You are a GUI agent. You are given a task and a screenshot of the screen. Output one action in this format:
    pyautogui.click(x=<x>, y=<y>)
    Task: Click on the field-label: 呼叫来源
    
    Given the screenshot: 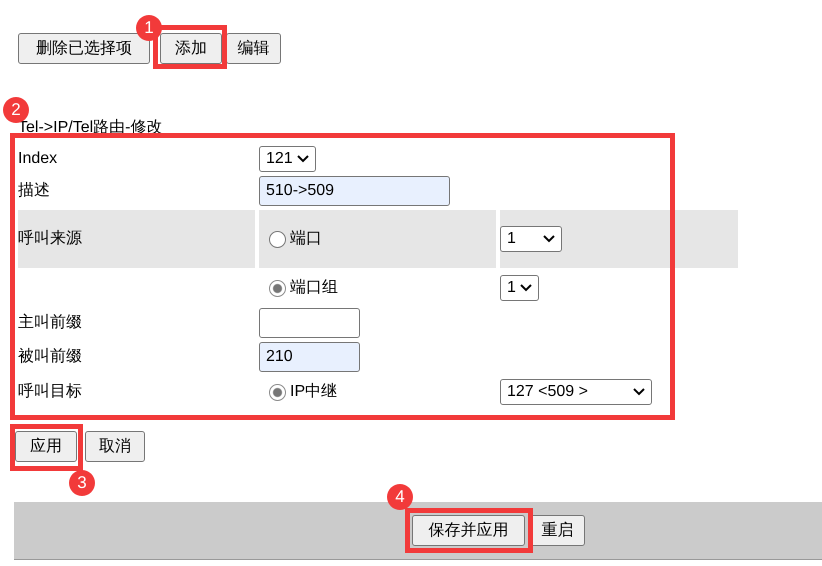 What is the action you would take?
    pyautogui.click(x=50, y=238)
    